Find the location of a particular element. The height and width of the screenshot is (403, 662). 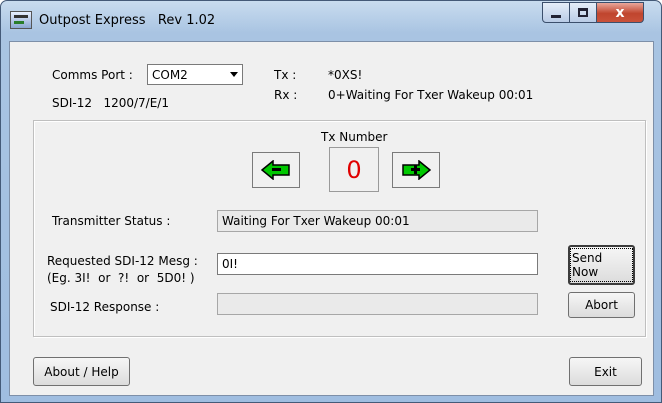

app-icon is located at coordinates (21, 20).